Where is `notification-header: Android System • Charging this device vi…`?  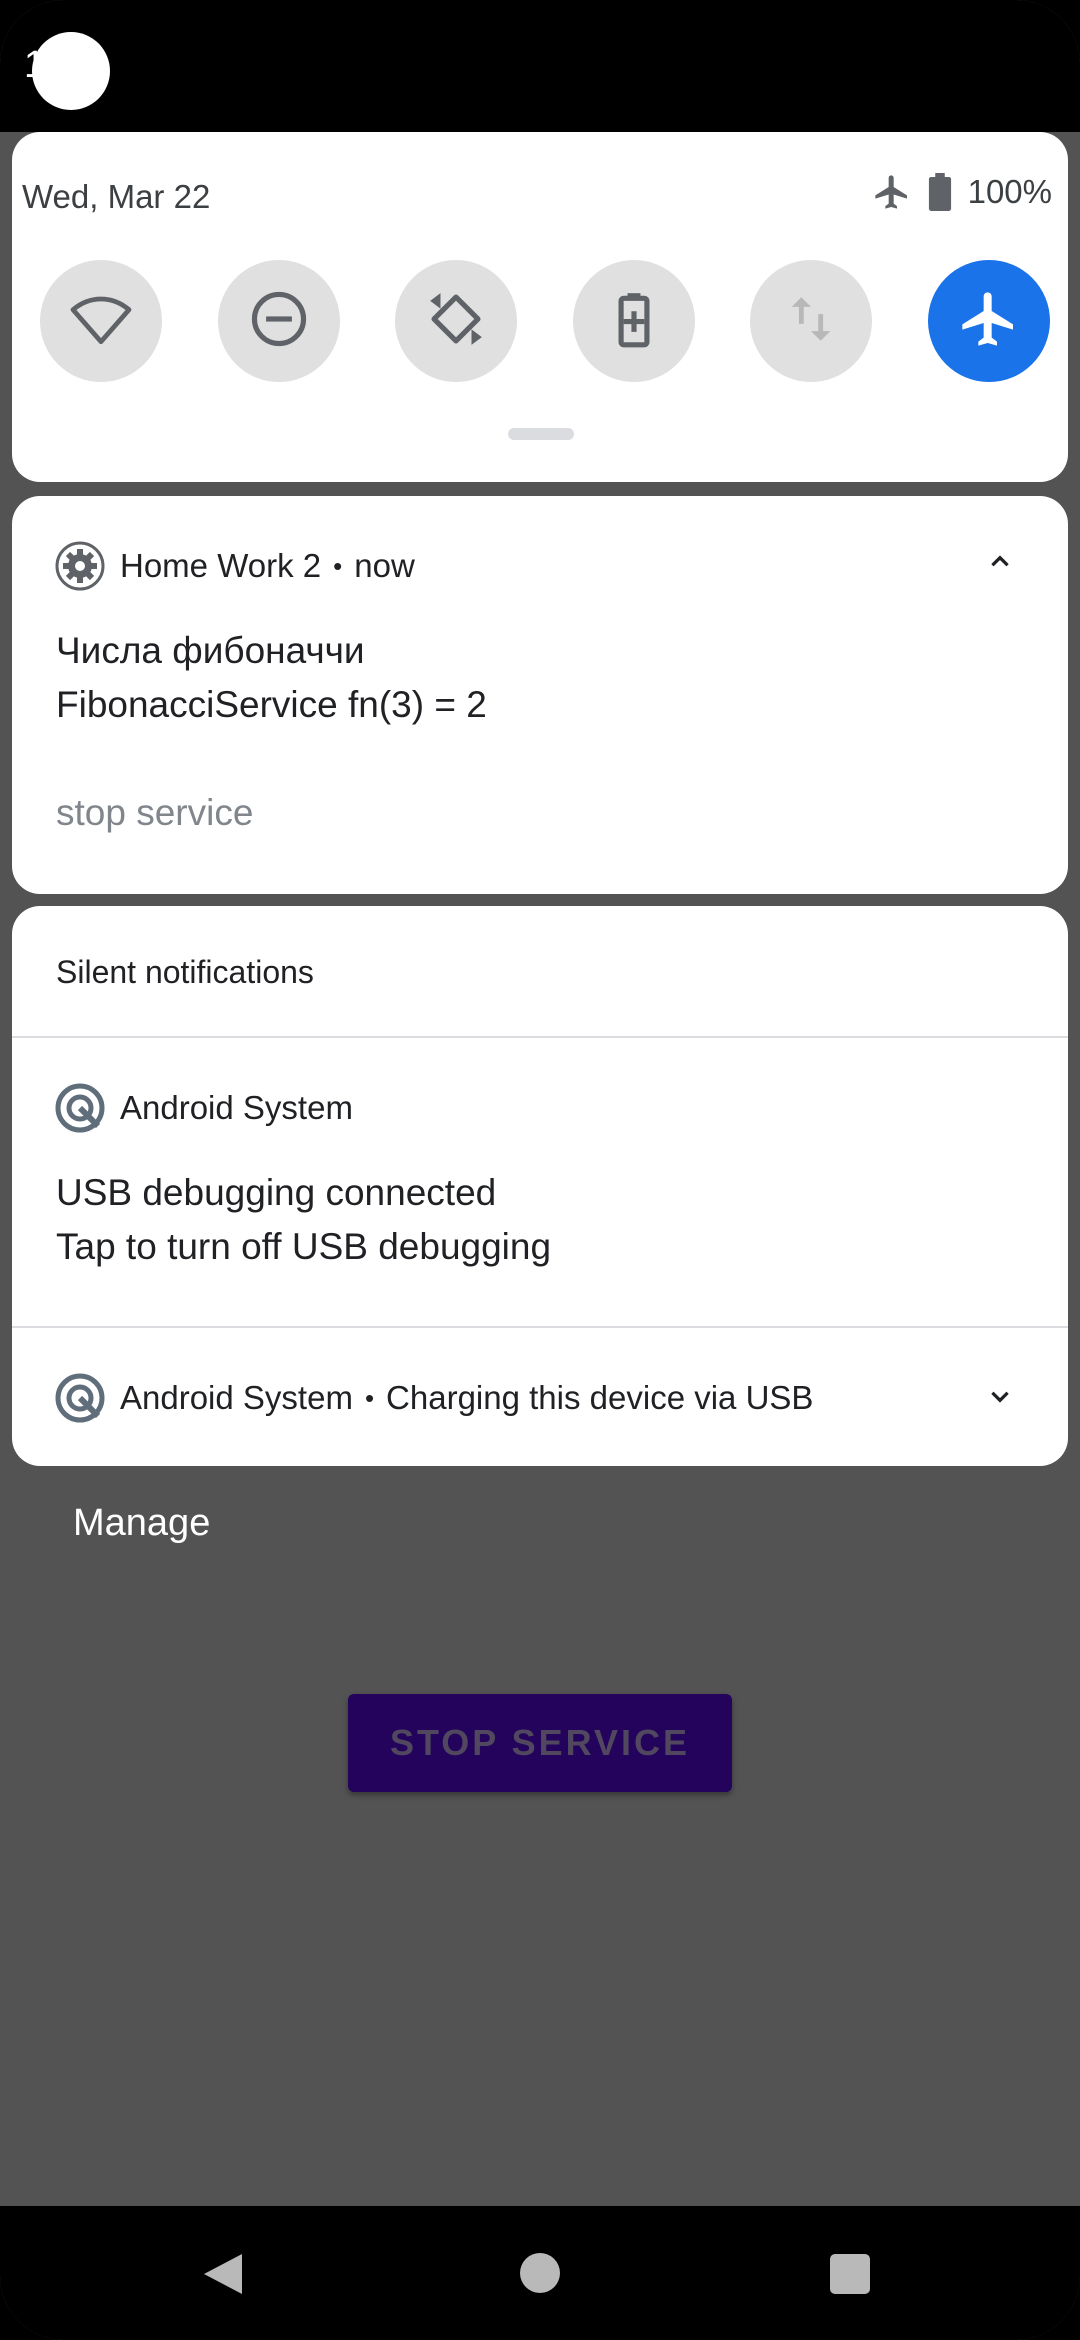 notification-header: Android System • Charging this device vi… is located at coordinates (433, 1398).